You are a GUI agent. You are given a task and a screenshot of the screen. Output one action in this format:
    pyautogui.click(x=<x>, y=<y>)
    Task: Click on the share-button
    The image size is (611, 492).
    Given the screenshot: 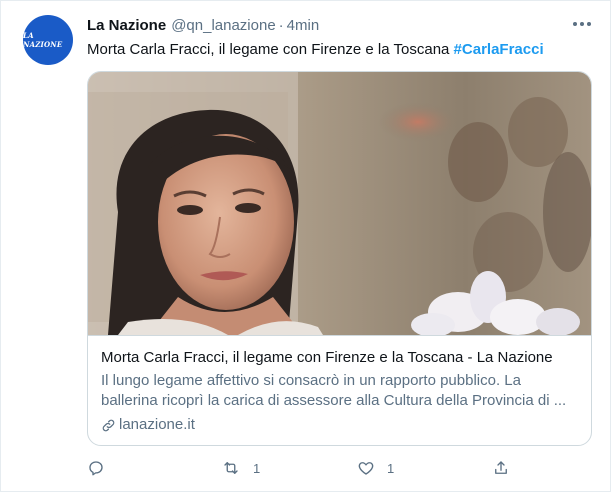 What is the action you would take?
    pyautogui.click(x=501, y=468)
    